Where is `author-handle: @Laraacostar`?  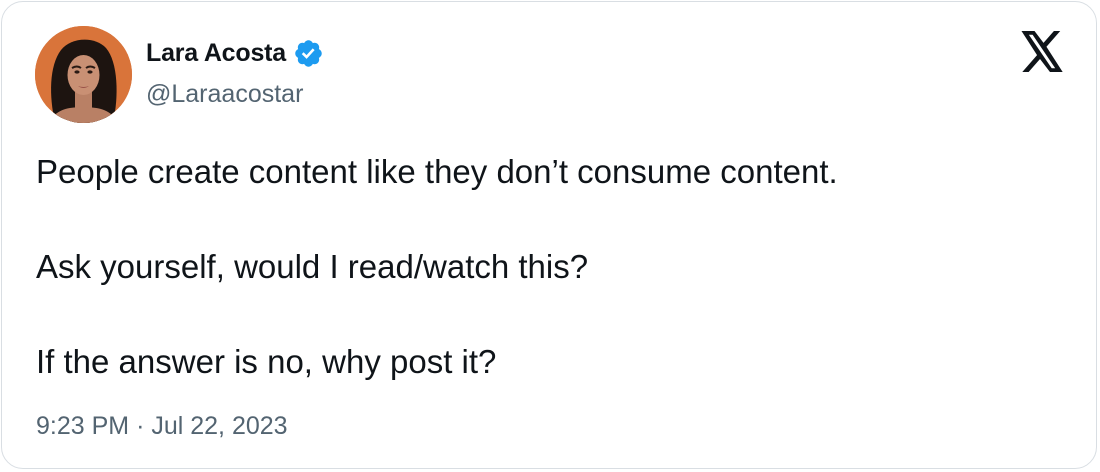 author-handle: @Laraacostar is located at coordinates (224, 94).